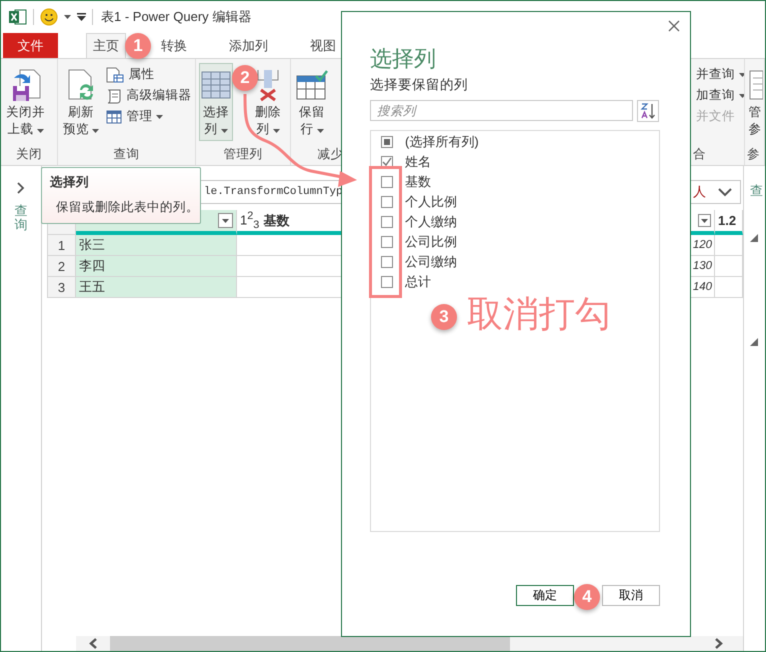 The height and width of the screenshot is (652, 766). I want to click on dialog-subtitle: 选择要保留的列, so click(419, 85).